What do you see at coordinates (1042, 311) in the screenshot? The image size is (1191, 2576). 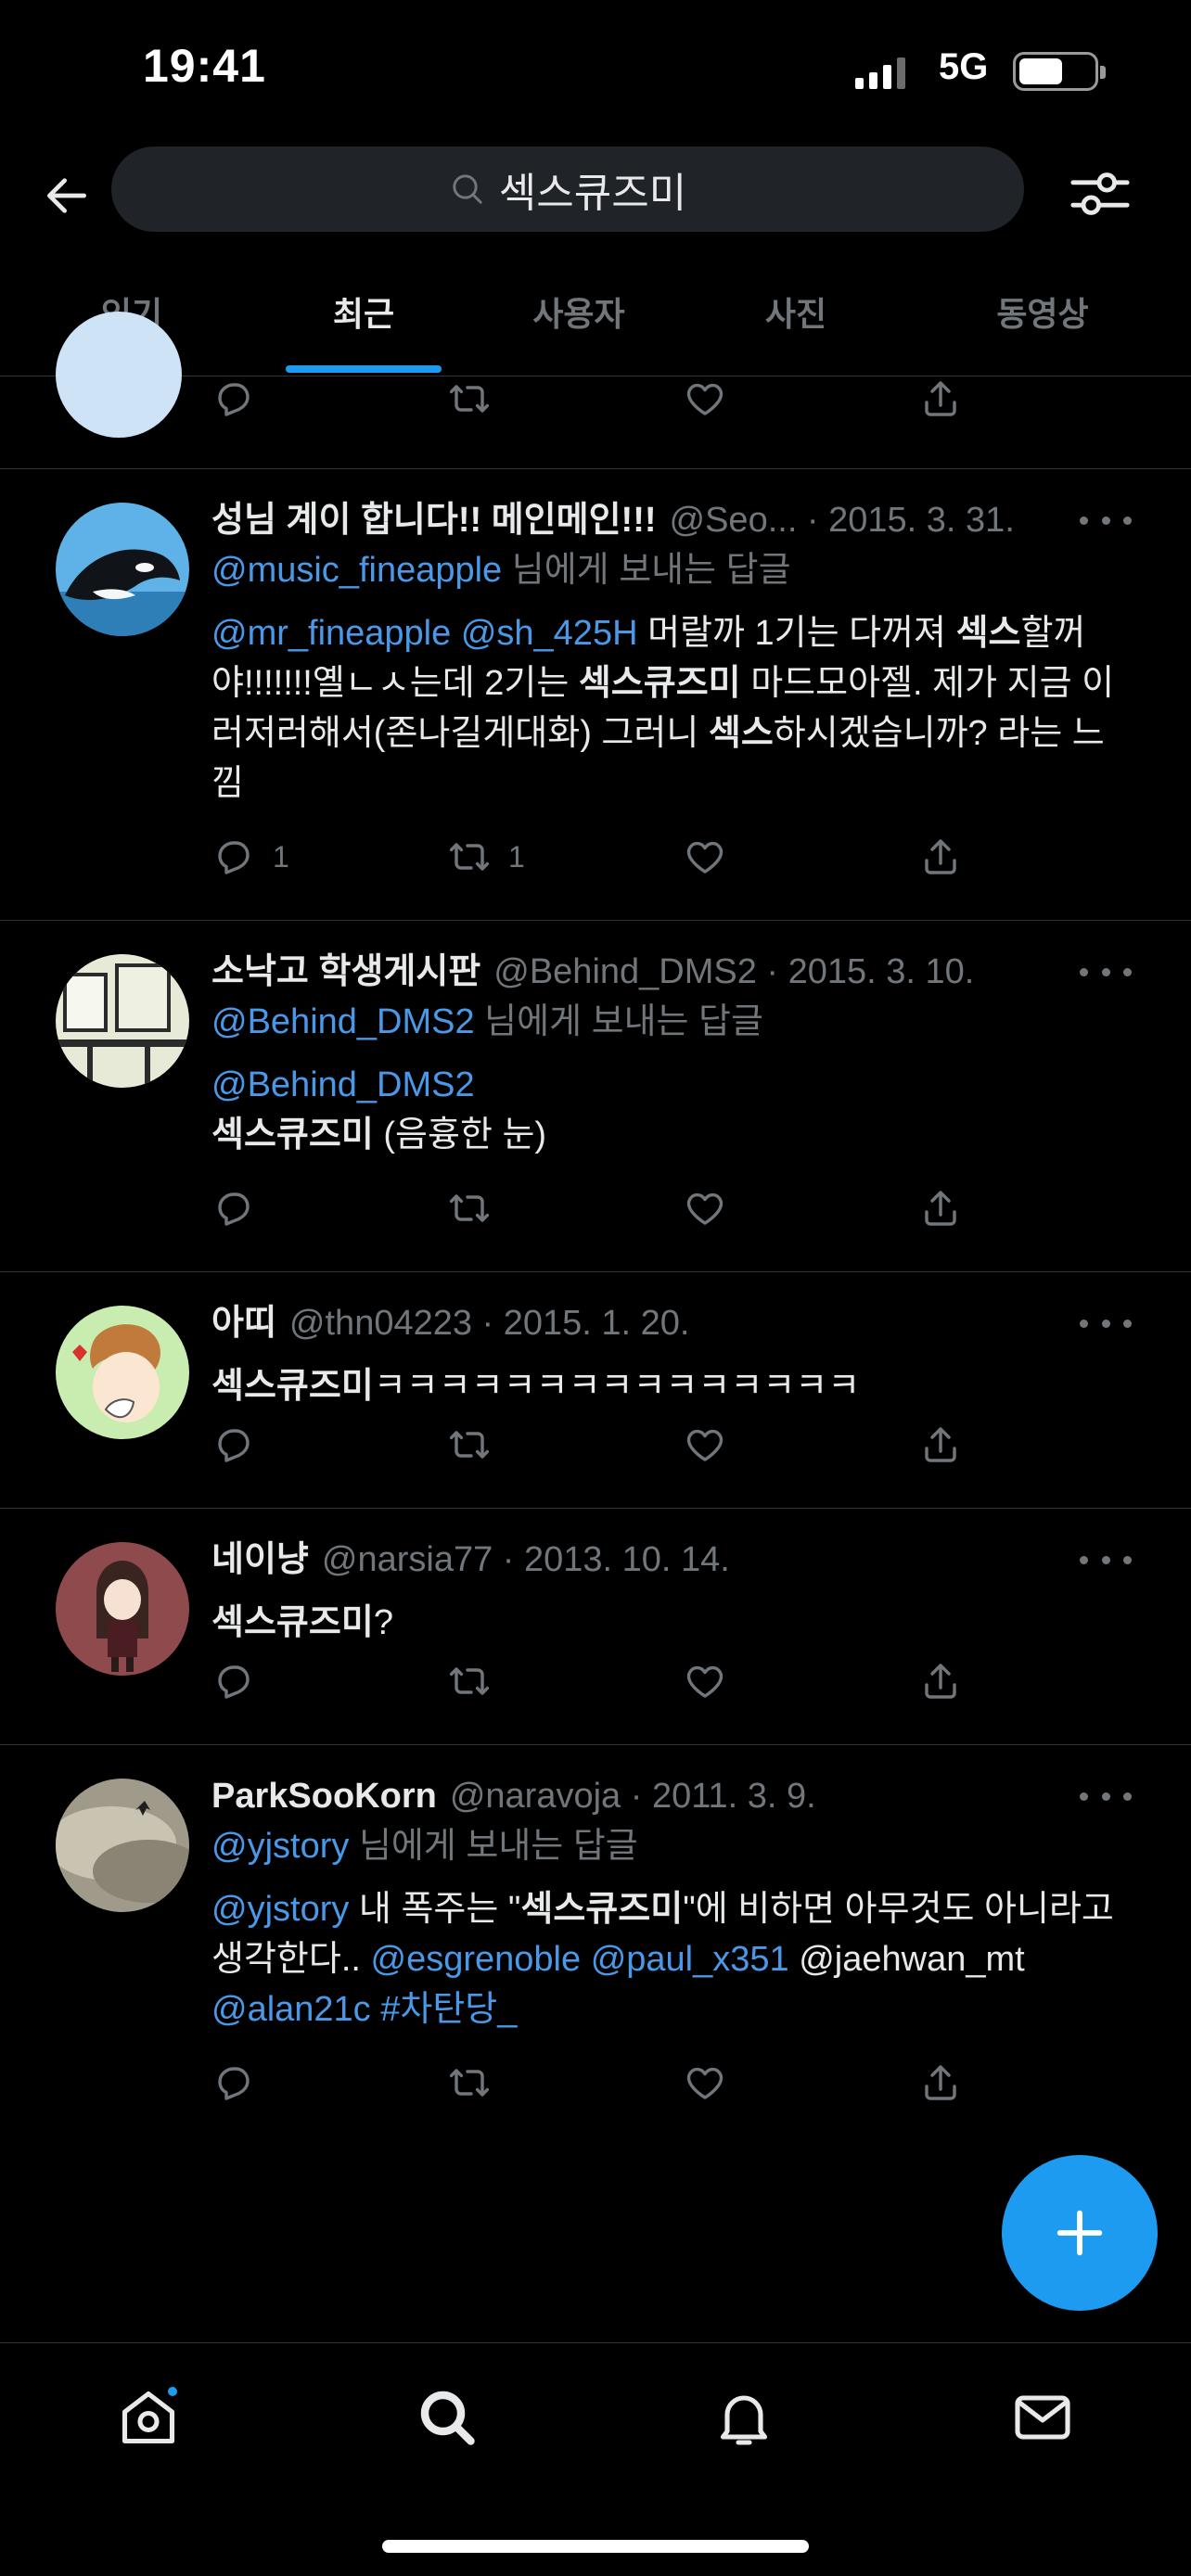 I see `tab-videos: 동영상` at bounding box center [1042, 311].